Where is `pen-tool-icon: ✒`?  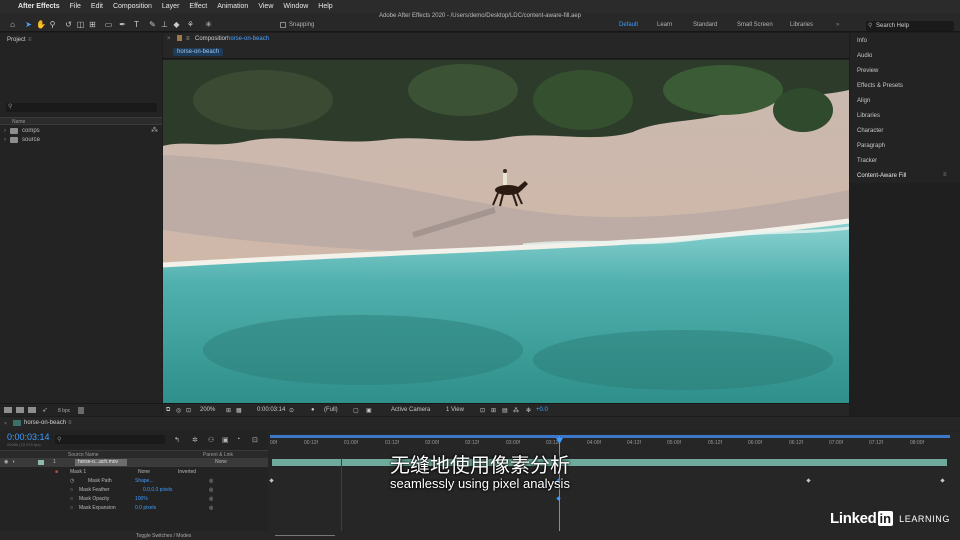 pen-tool-icon: ✒ is located at coordinates (122, 24).